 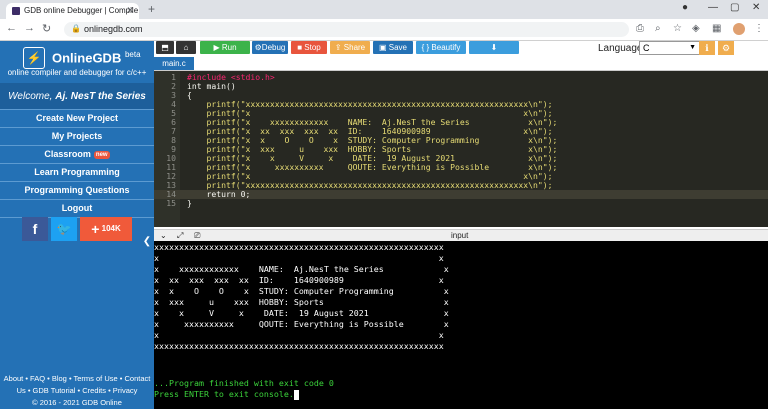 What do you see at coordinates (77, 402) in the screenshot?
I see `copyright-text: © 2016 - 2021 GDB Online` at bounding box center [77, 402].